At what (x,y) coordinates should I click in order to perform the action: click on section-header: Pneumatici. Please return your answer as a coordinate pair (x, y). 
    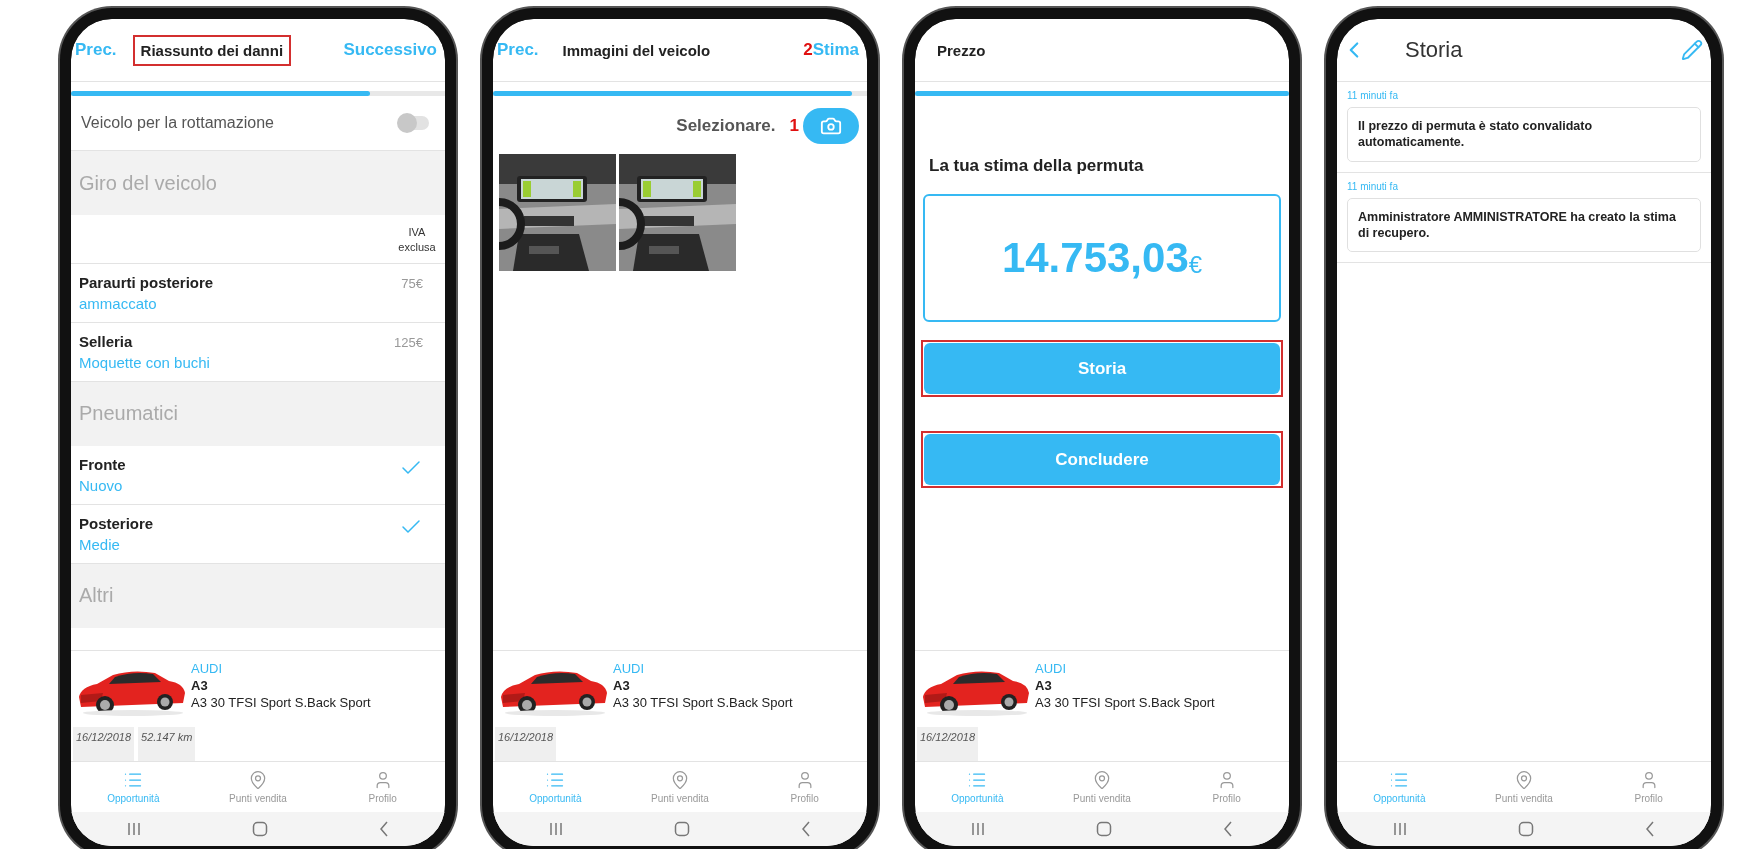
    Looking at the image, I should click on (258, 413).